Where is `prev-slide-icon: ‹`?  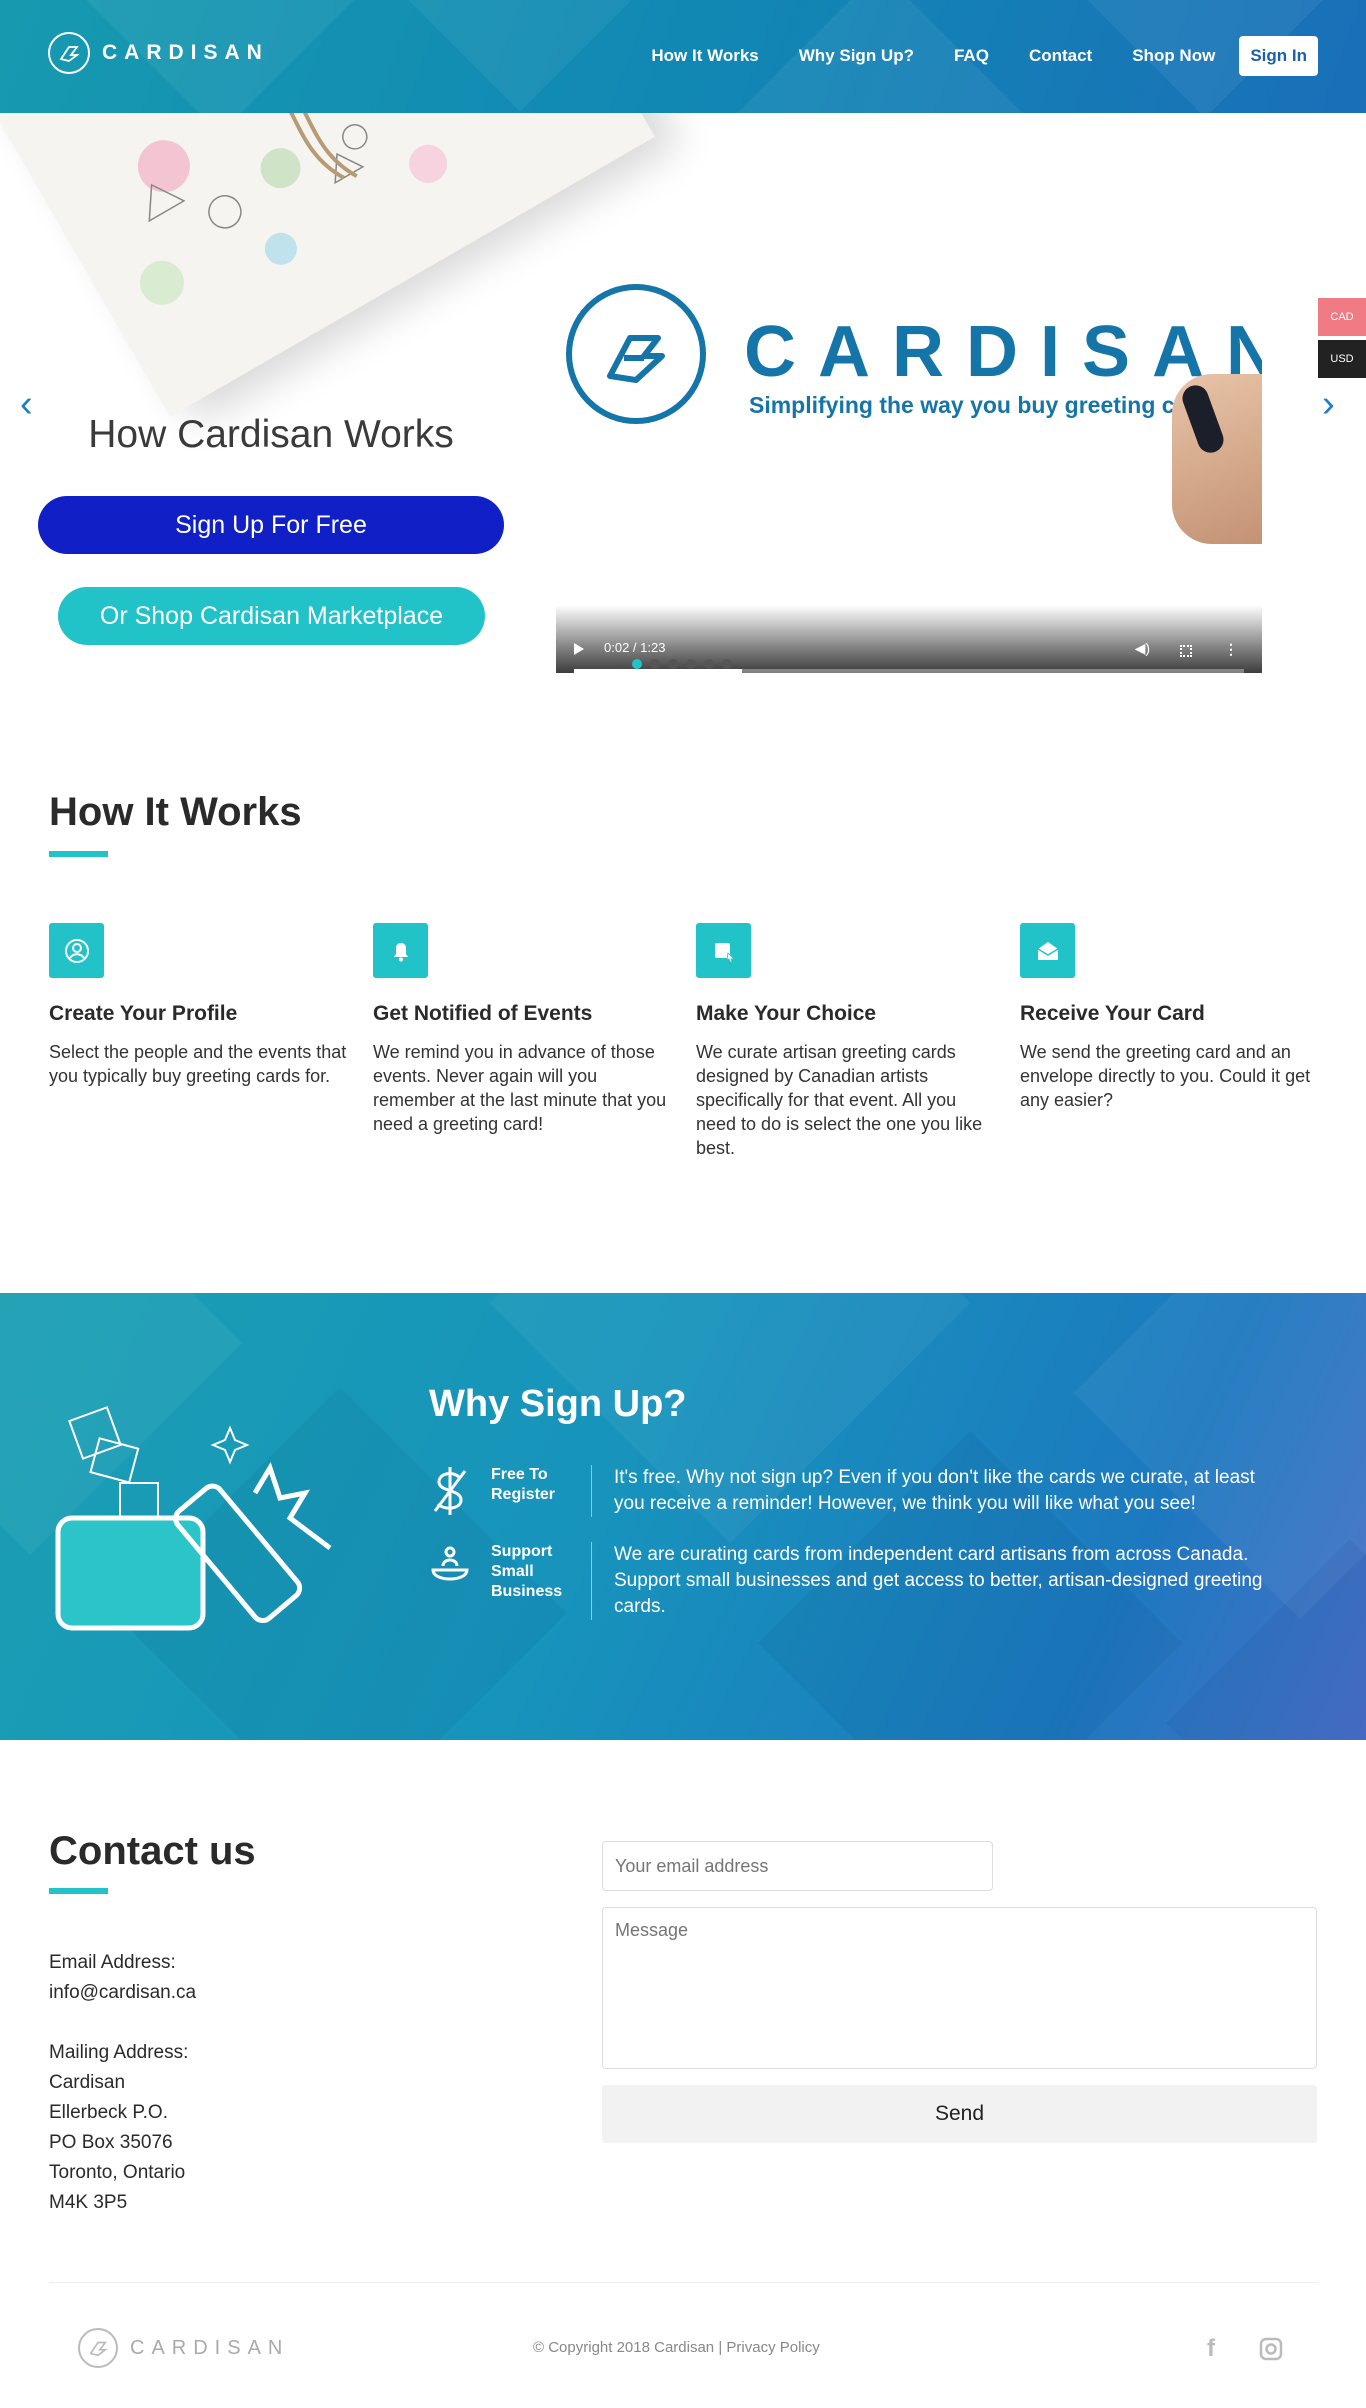
prev-slide-icon: ‹ is located at coordinates (26, 404).